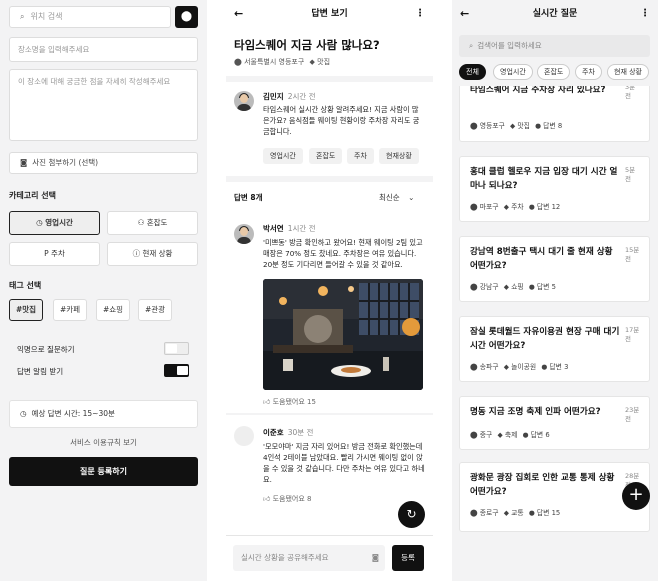  I want to click on question-detail-textarea: 이 장소에 대해 궁금한 점을 자세히 작성해주세요, so click(103, 105).